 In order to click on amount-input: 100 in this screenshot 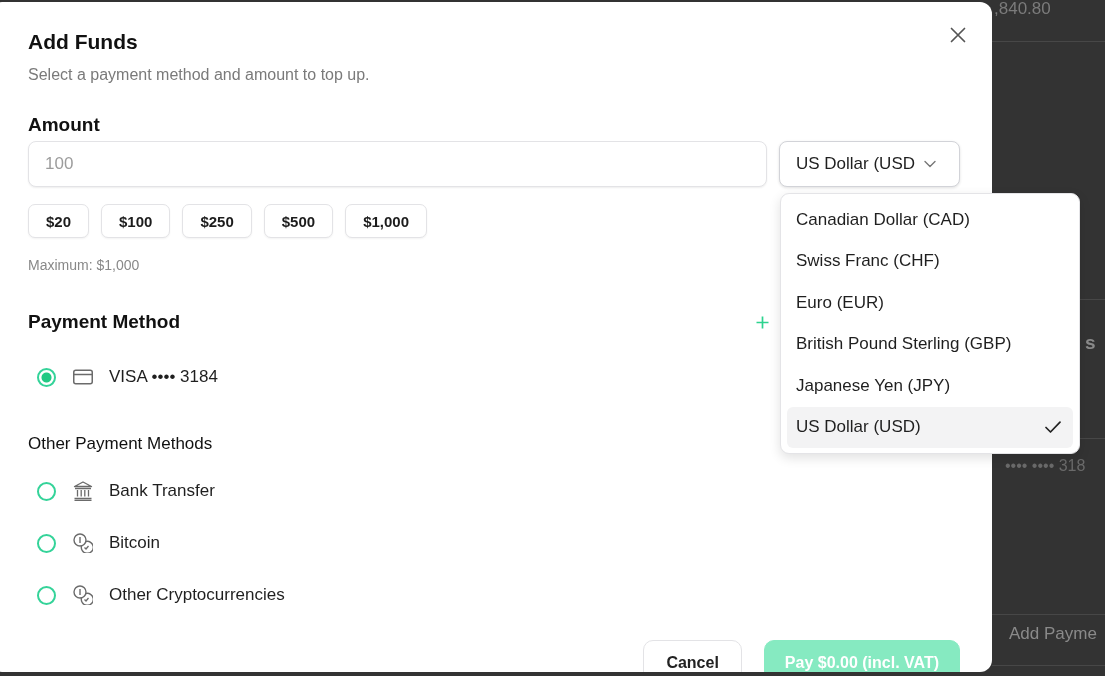, I will do `click(397, 164)`.